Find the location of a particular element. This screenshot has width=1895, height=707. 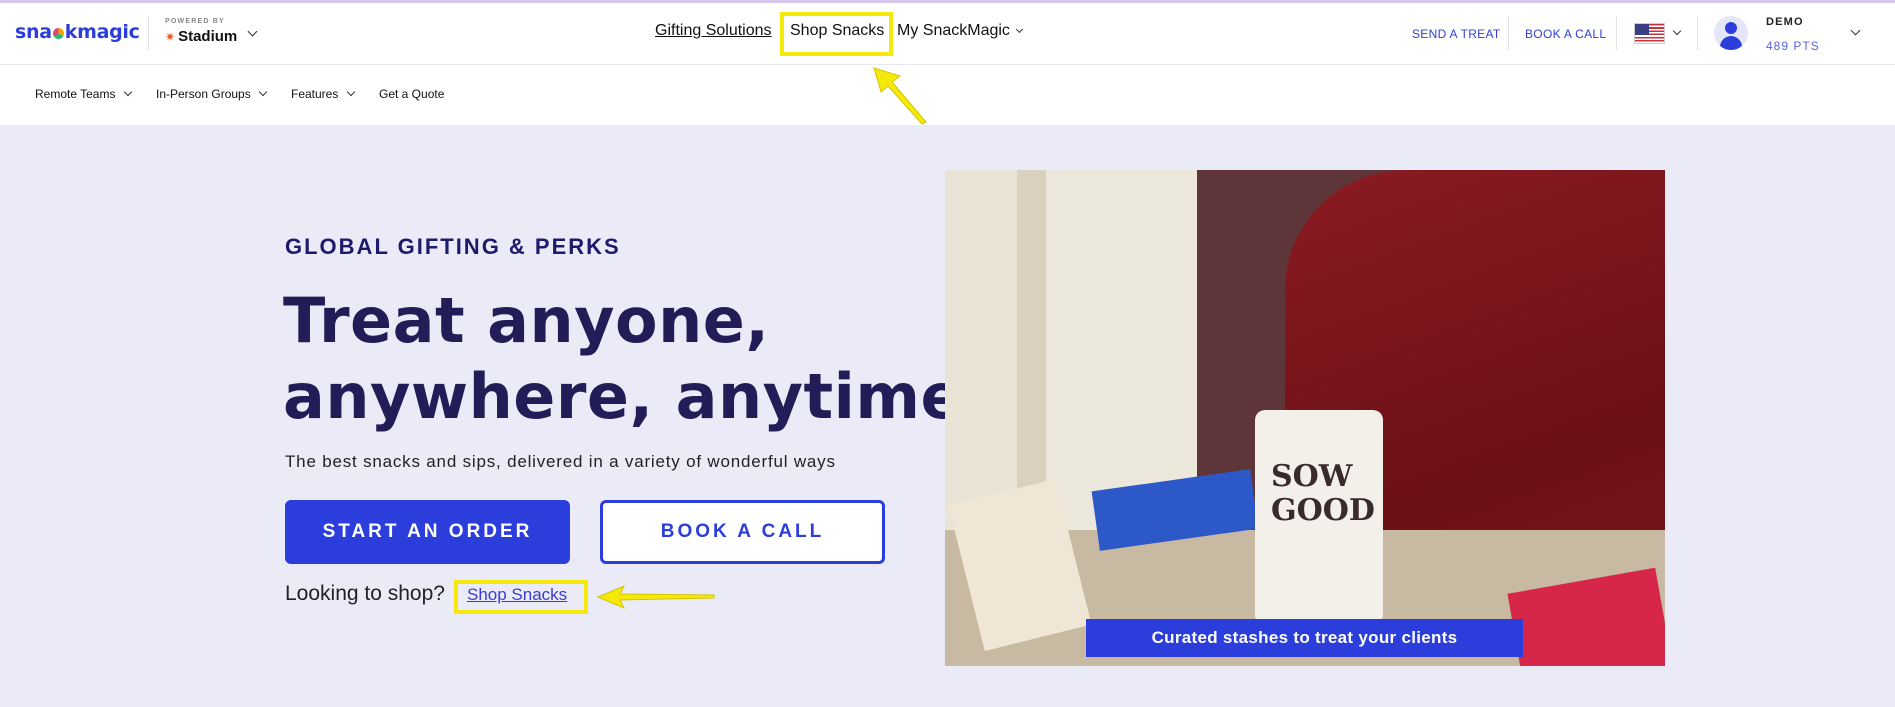

subnav-features: Features is located at coordinates (323, 94).